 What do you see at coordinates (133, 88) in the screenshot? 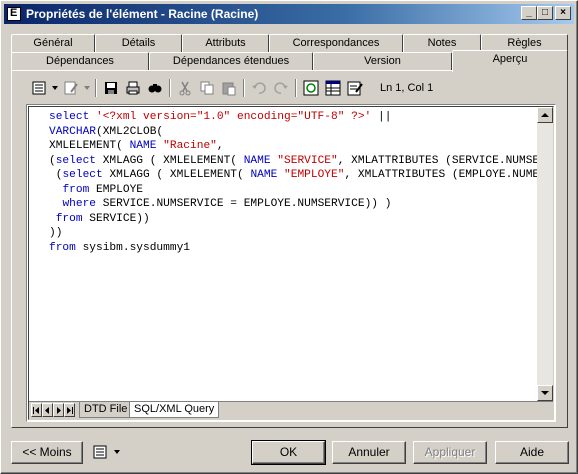
I see `print-icon` at bounding box center [133, 88].